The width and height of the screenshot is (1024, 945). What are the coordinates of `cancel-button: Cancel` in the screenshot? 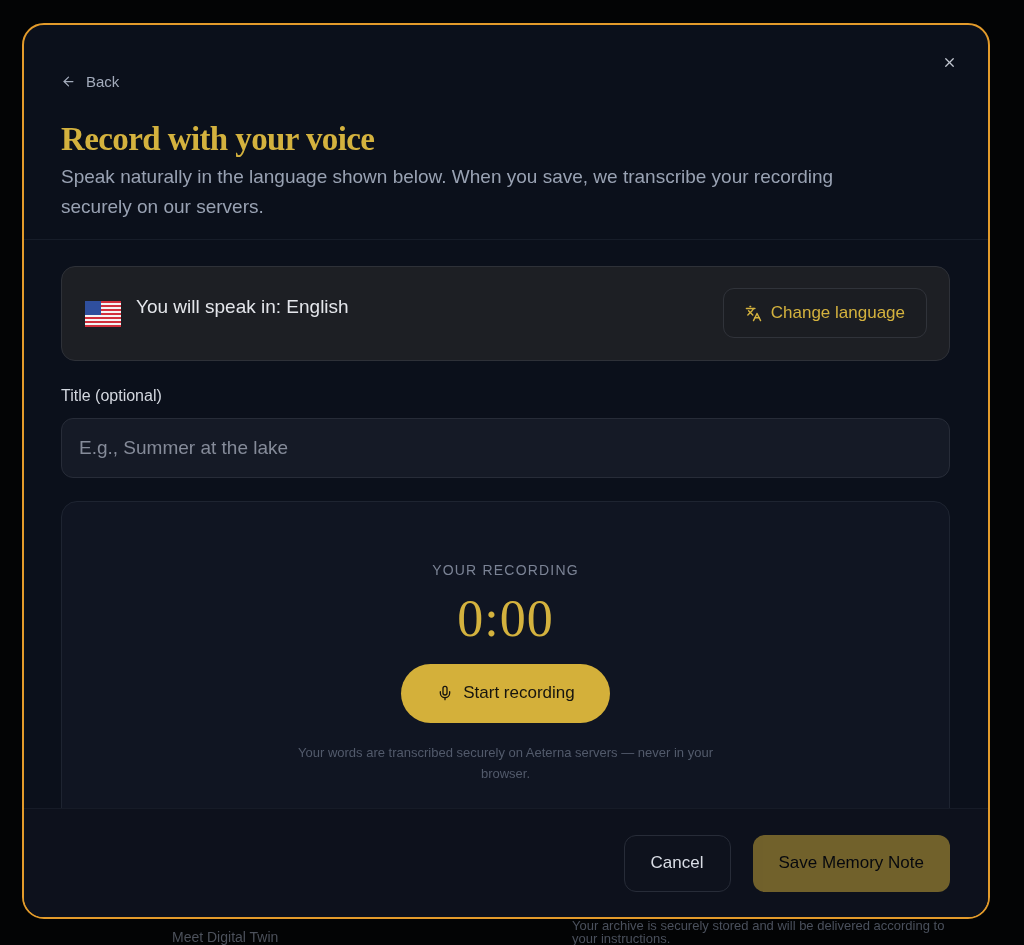 It's located at (677, 863).